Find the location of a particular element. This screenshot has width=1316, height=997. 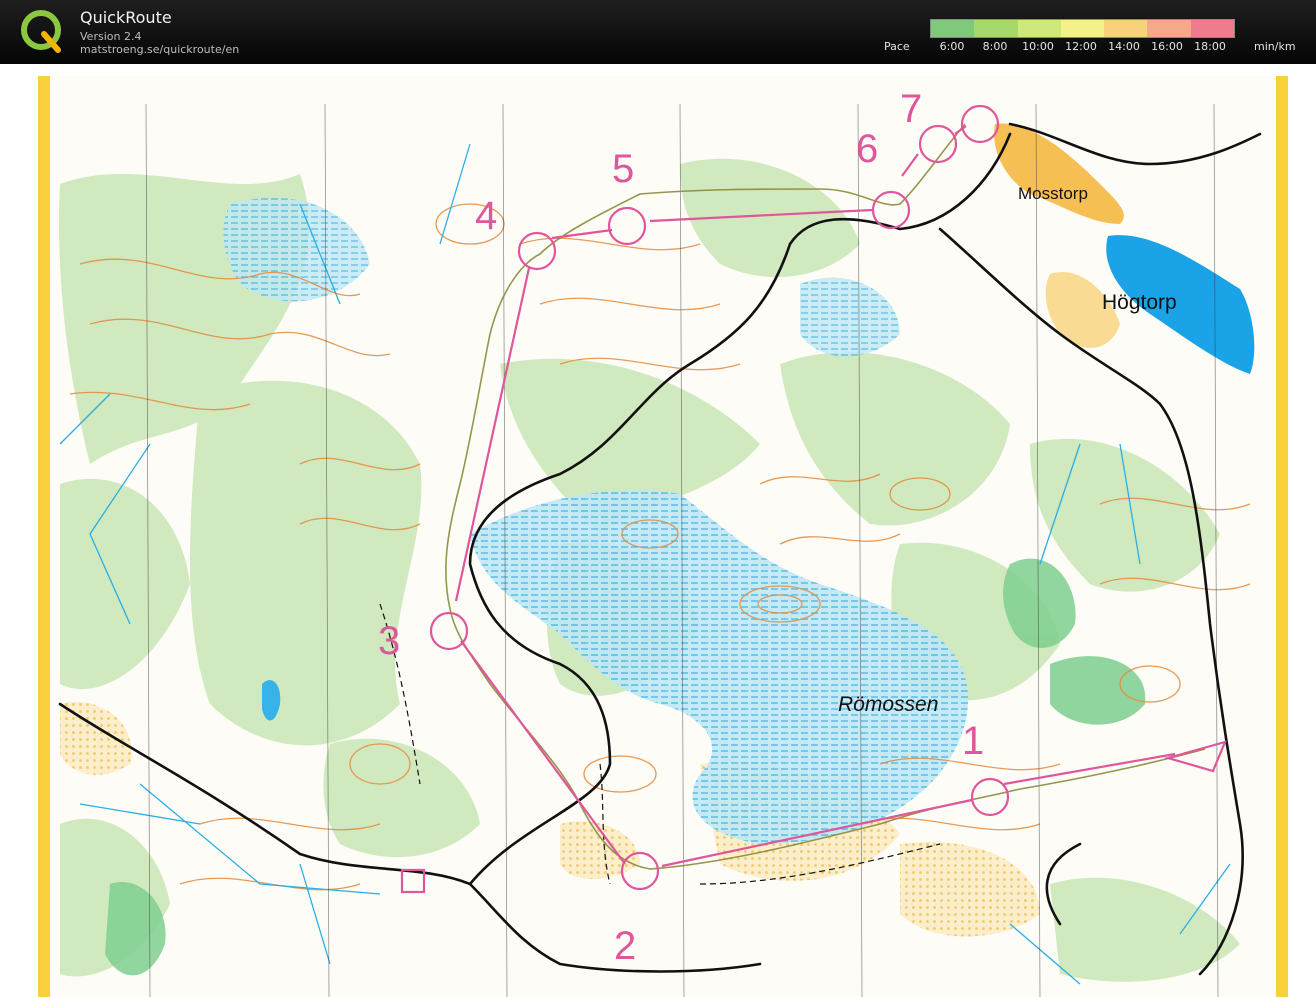

app-title: QuickRoute is located at coordinates (126, 17).